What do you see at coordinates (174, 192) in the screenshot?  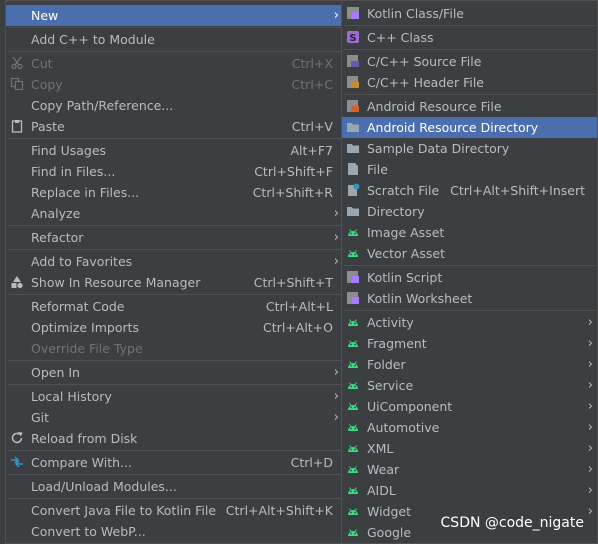 I see `menu-item-replace-in-files: Replace in Files... Ctrl+Shift+R` at bounding box center [174, 192].